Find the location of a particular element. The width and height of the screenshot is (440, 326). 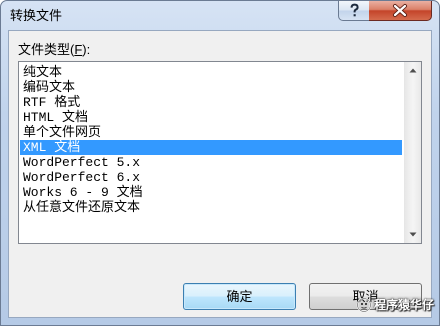

list-item: WordPerfect 6.x is located at coordinates (211, 177).